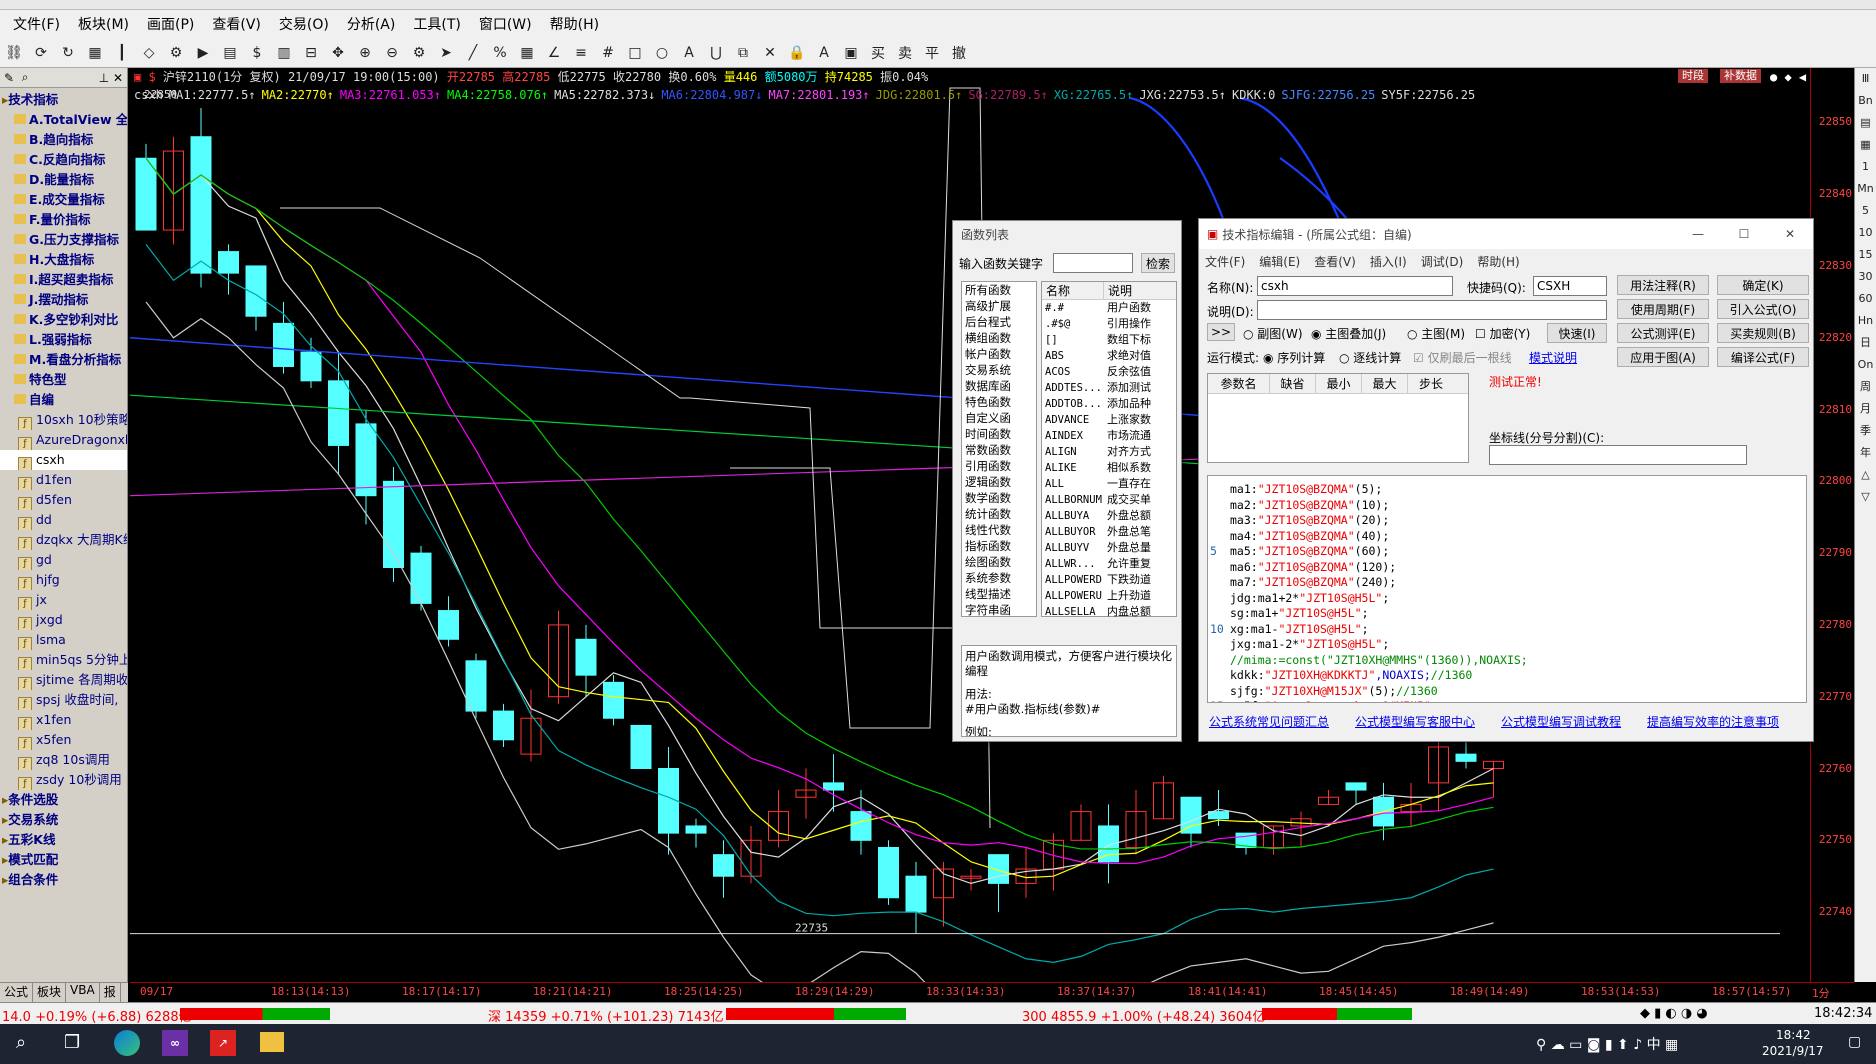 Image resolution: width=1876 pixels, height=1064 pixels. What do you see at coordinates (1109, 500) in the screenshot?
I see `function-row: ALLBORNUM 成交买单` at bounding box center [1109, 500].